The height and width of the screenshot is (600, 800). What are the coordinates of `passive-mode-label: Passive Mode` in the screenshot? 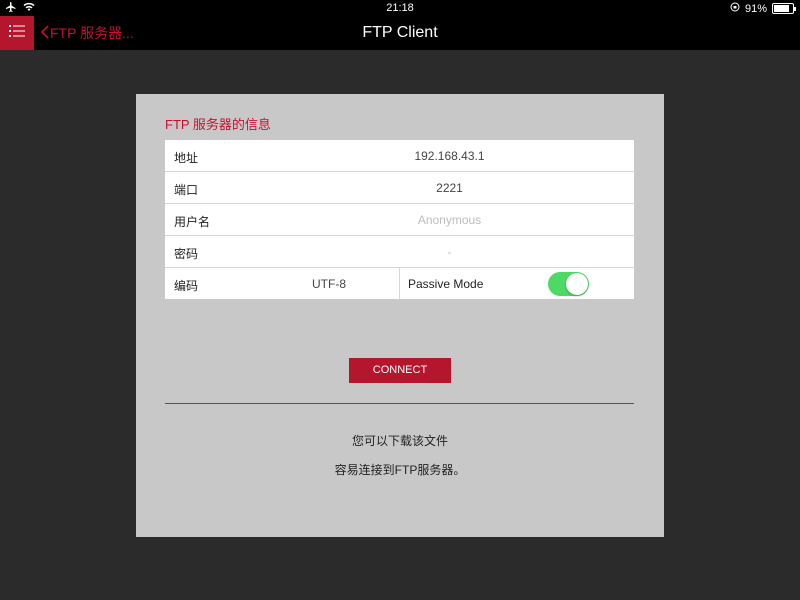 It's located at (446, 284).